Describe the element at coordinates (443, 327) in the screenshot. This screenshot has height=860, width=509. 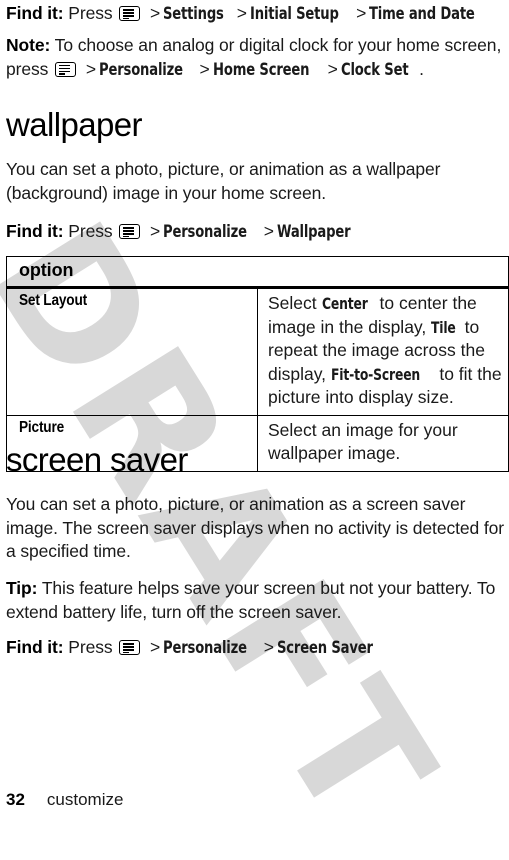
I see `menu-item-tile: Tile` at that location.